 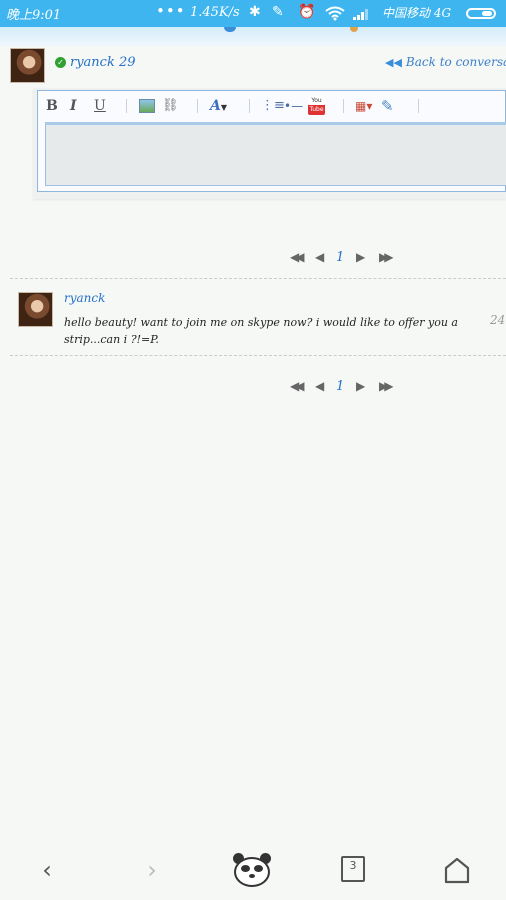 What do you see at coordinates (353, 865) in the screenshot?
I see `tabs-count: 3` at bounding box center [353, 865].